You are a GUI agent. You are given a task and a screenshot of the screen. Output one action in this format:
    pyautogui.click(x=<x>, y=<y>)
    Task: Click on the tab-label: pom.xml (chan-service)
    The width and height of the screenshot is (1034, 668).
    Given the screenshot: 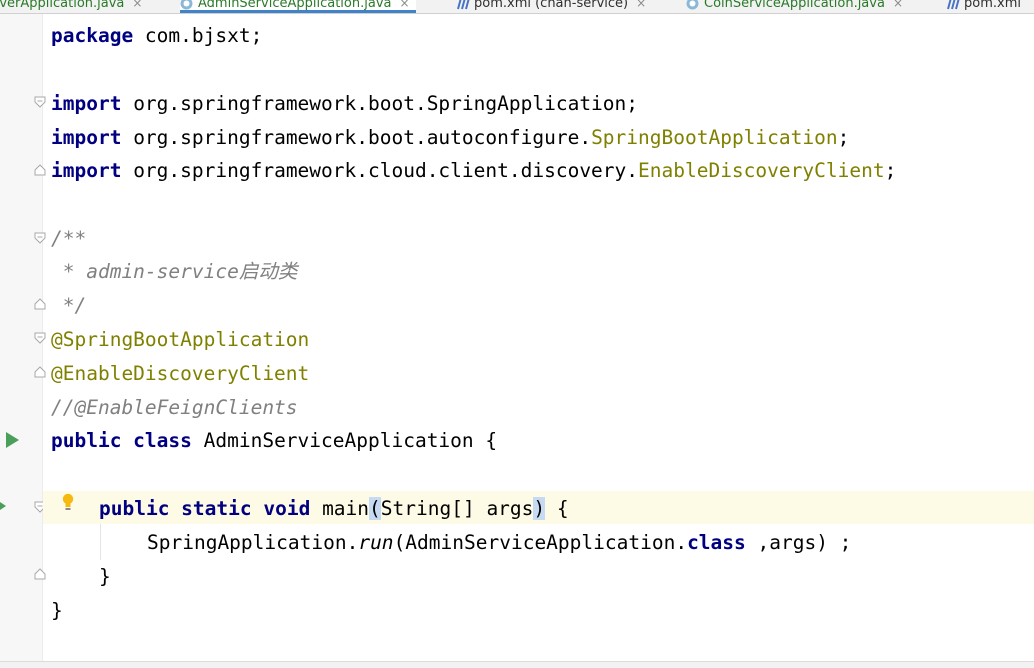 What is the action you would take?
    pyautogui.click(x=551, y=5)
    